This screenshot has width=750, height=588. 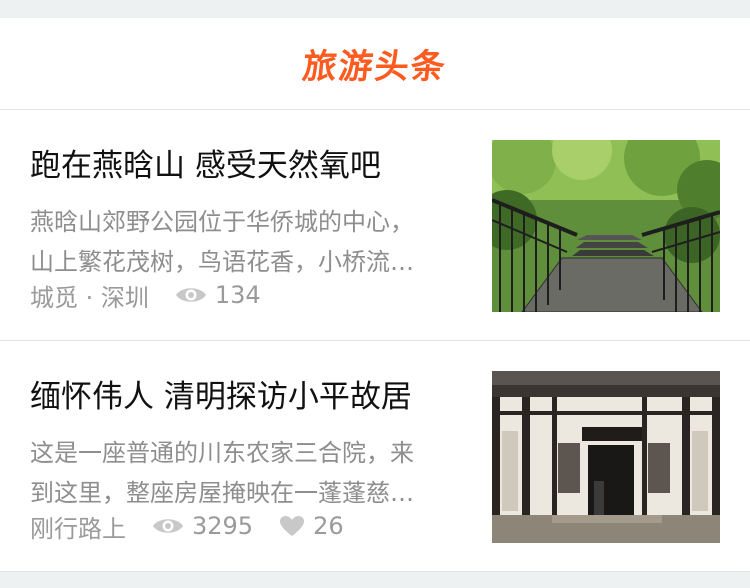 I want to click on view-count: 134, so click(x=237, y=295).